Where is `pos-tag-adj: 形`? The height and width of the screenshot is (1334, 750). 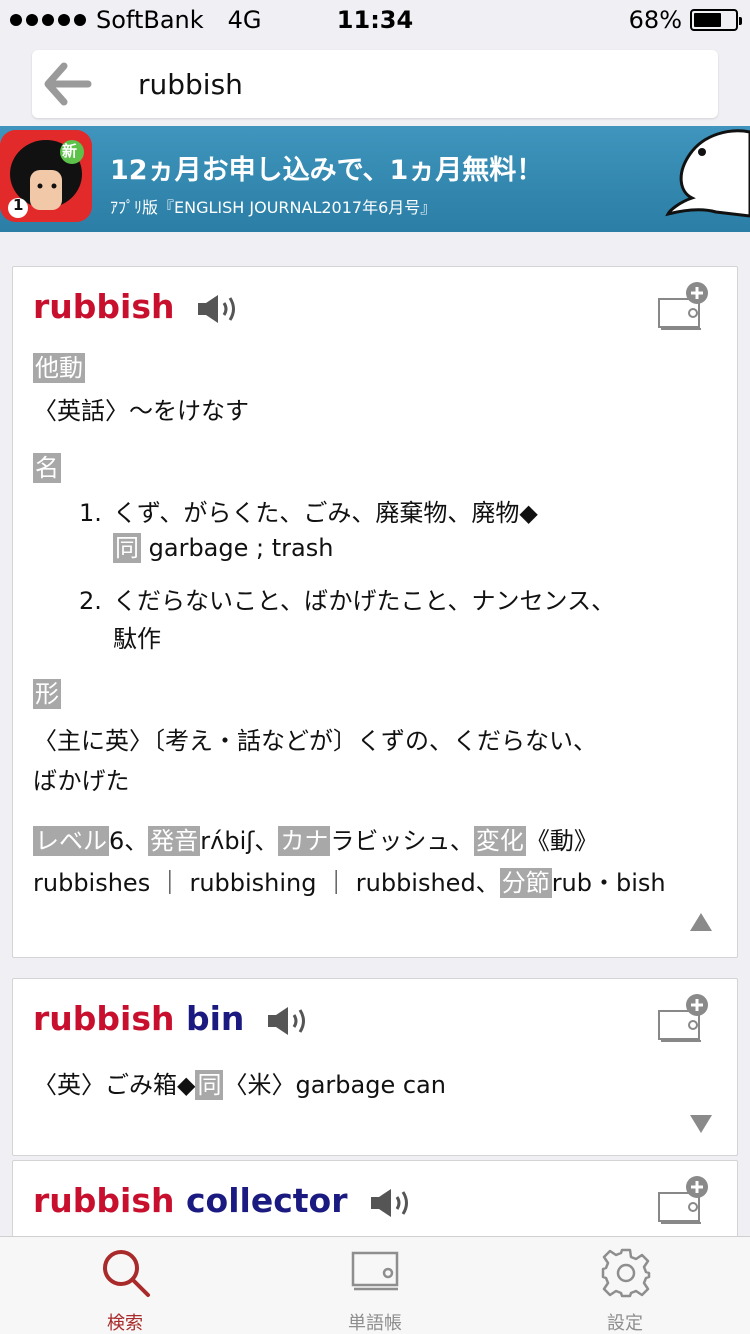
pos-tag-adj: 形 is located at coordinates (47, 694).